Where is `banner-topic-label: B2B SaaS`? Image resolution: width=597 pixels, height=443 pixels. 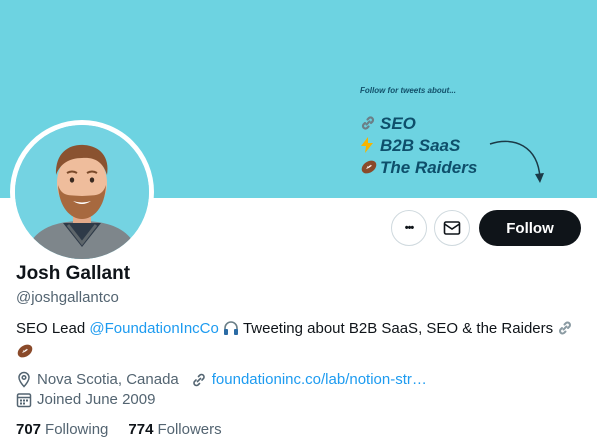
banner-topic-label: B2B SaaS is located at coordinates (420, 145).